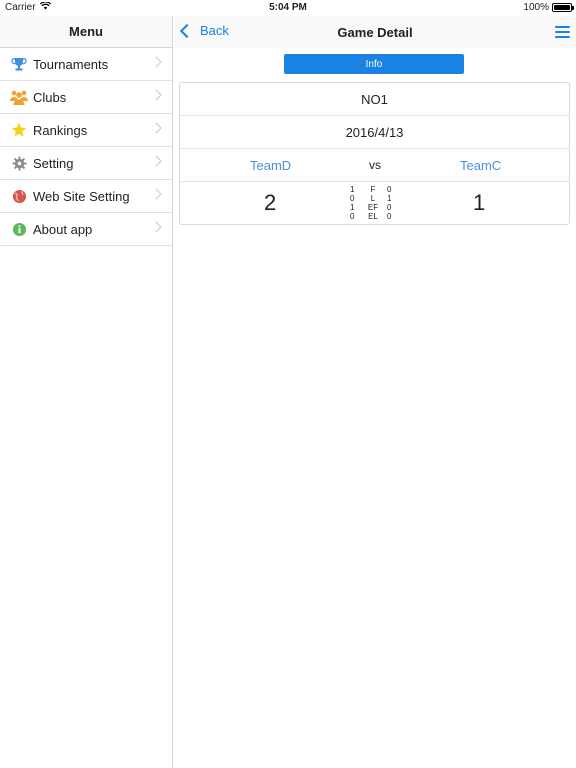 Image resolution: width=576 pixels, height=768 pixels. What do you see at coordinates (19, 64) in the screenshot?
I see `trophy-icon` at bounding box center [19, 64].